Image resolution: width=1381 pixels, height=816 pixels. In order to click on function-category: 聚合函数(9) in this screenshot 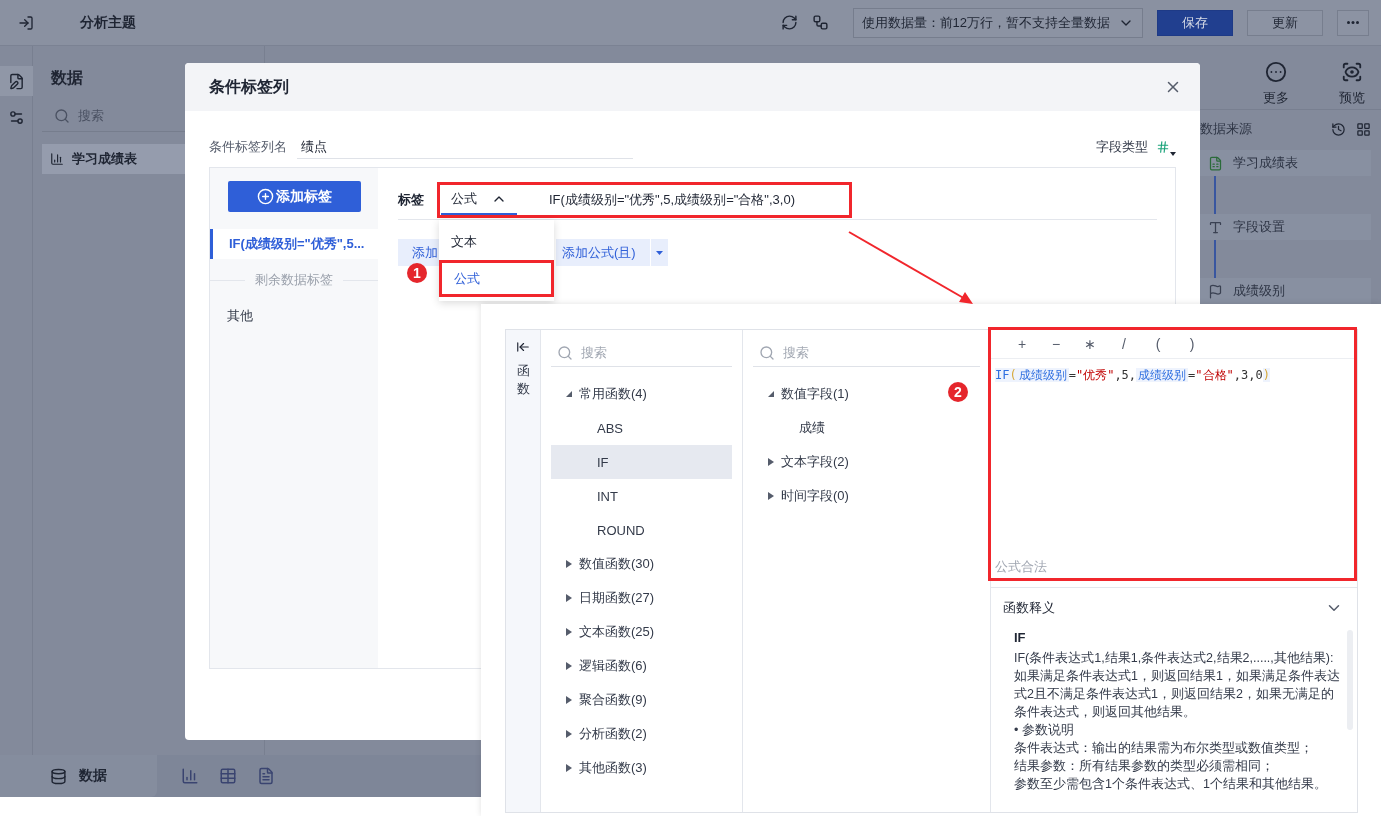, I will do `click(641, 700)`.